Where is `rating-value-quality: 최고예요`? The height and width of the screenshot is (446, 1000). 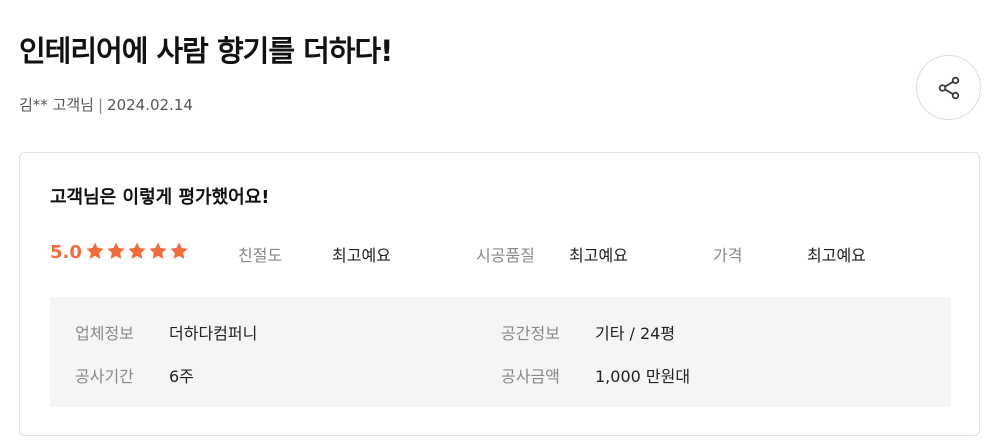
rating-value-quality: 최고예요 is located at coordinates (598, 255).